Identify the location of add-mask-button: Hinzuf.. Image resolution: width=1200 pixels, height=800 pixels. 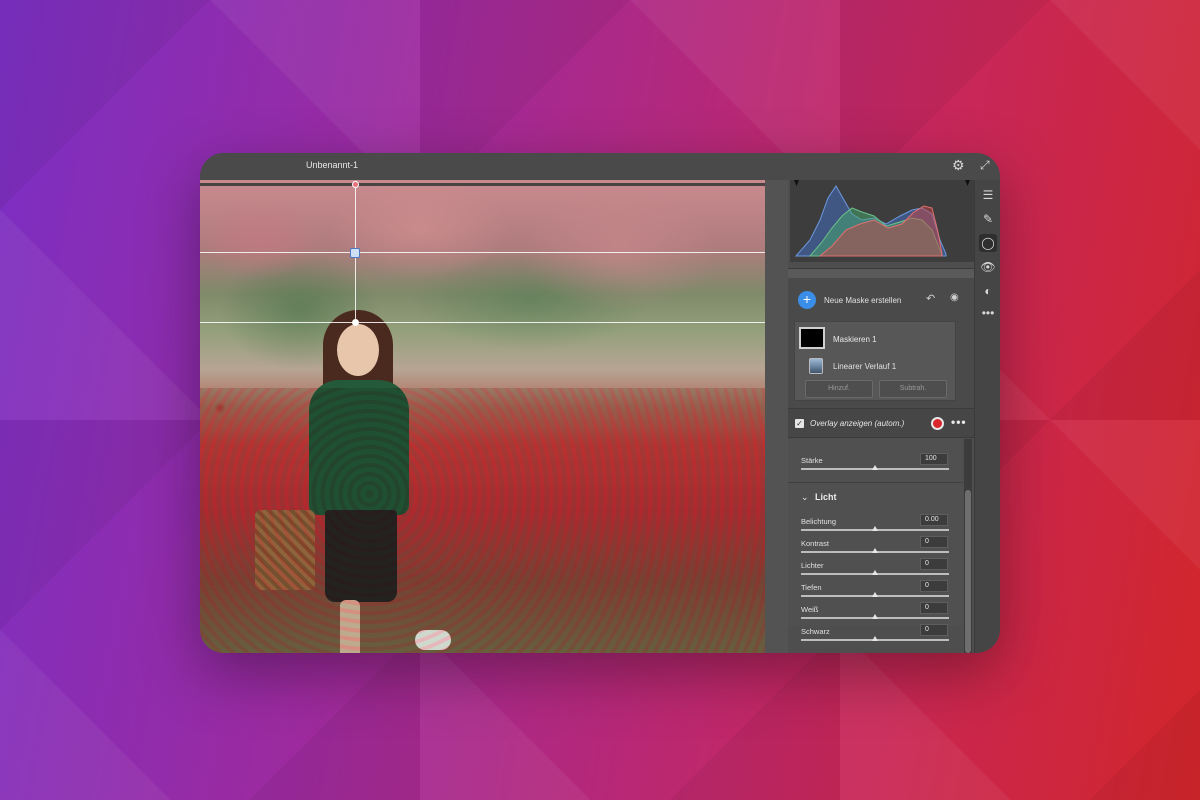
(839, 389).